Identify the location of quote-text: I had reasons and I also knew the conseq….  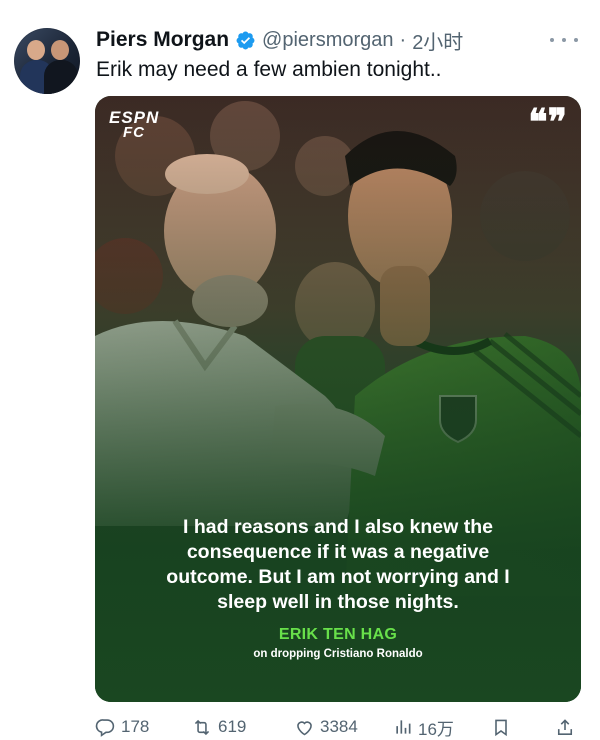
(338, 565).